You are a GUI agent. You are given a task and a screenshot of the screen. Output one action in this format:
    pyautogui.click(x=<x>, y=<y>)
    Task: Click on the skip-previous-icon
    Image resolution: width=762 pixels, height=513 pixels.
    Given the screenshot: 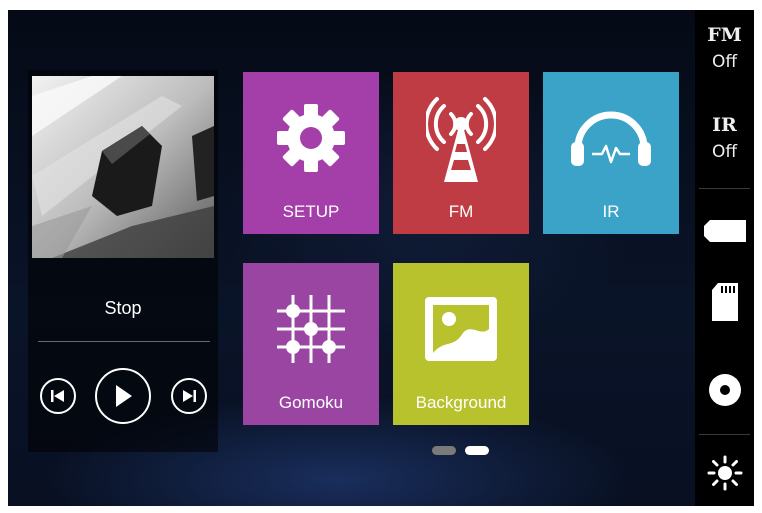 What is the action you would take?
    pyautogui.click(x=57, y=396)
    